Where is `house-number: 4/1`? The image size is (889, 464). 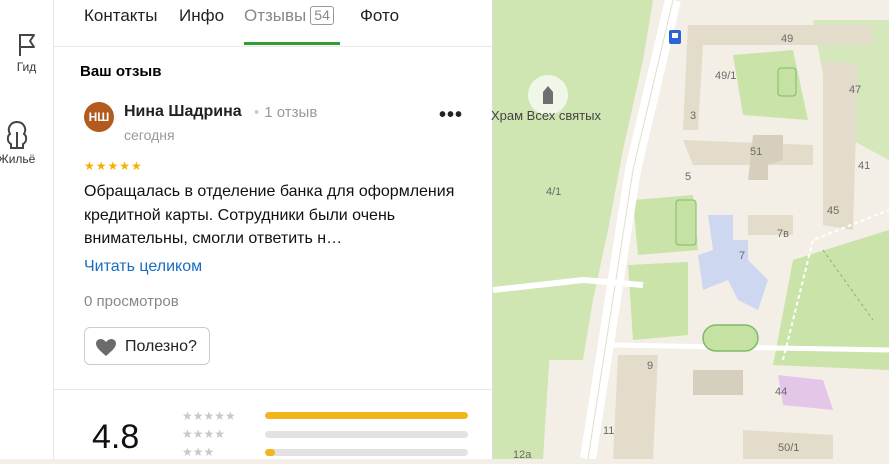
house-number: 4/1 is located at coordinates (554, 192).